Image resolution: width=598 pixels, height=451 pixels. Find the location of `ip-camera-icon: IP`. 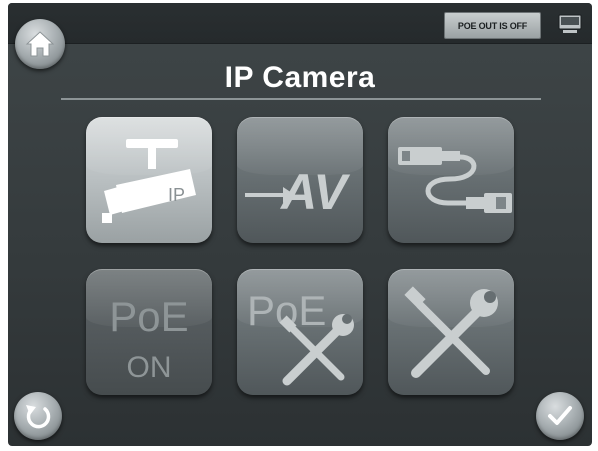

ip-camera-icon: IP is located at coordinates (149, 181).